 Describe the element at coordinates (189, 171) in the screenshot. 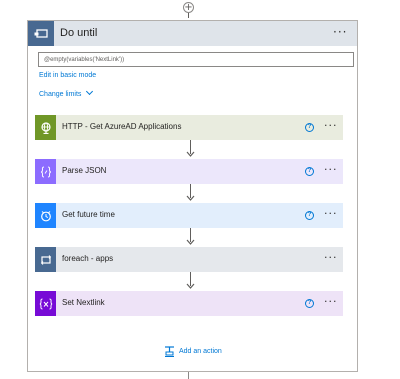

I see `action-parse-json: Parse JSON ? ···` at that location.